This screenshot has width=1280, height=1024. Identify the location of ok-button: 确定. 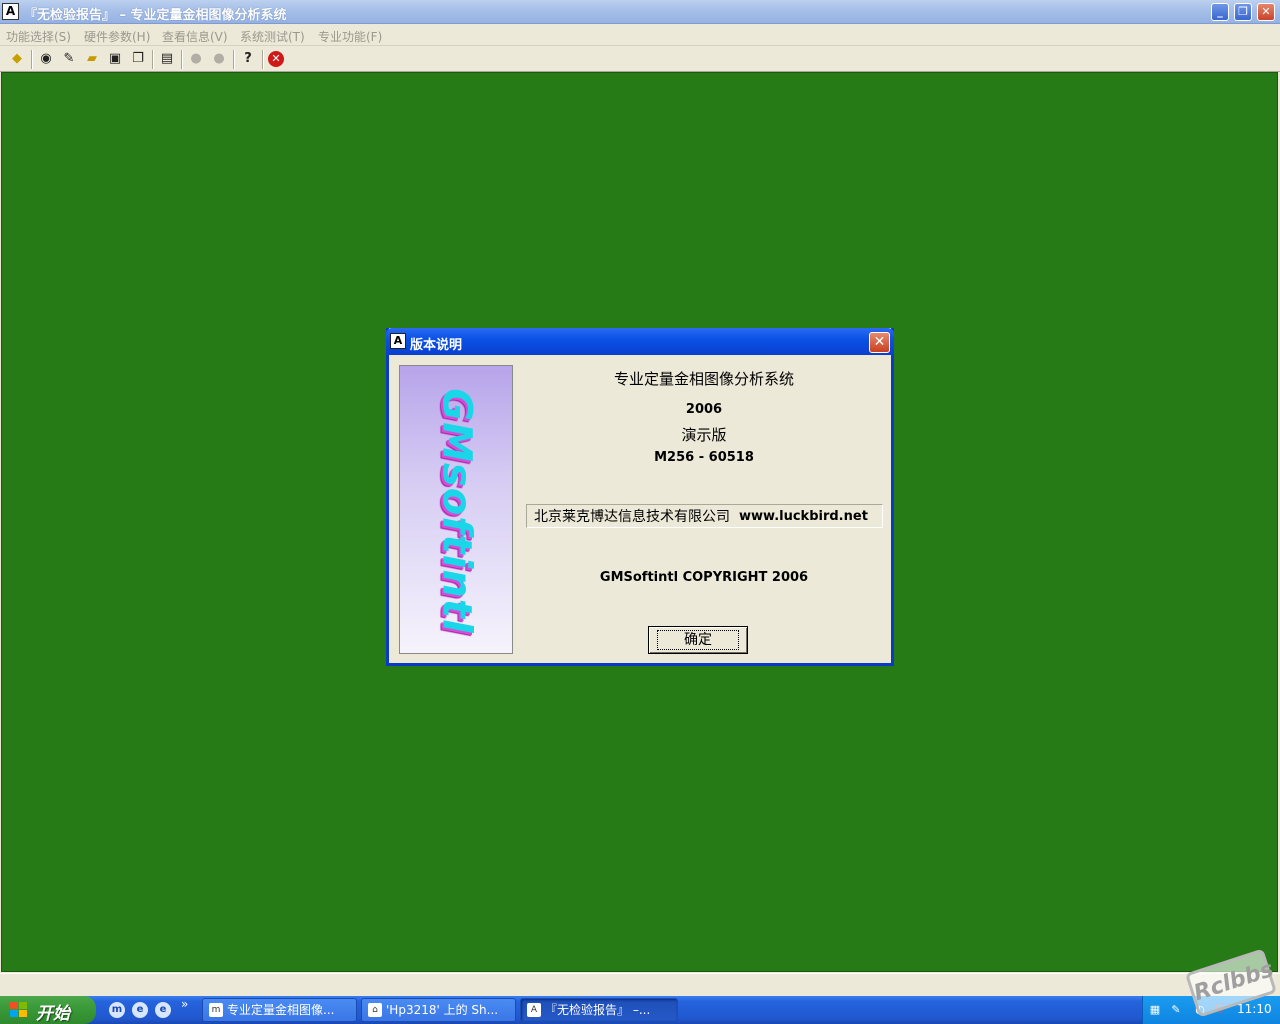
(698, 640).